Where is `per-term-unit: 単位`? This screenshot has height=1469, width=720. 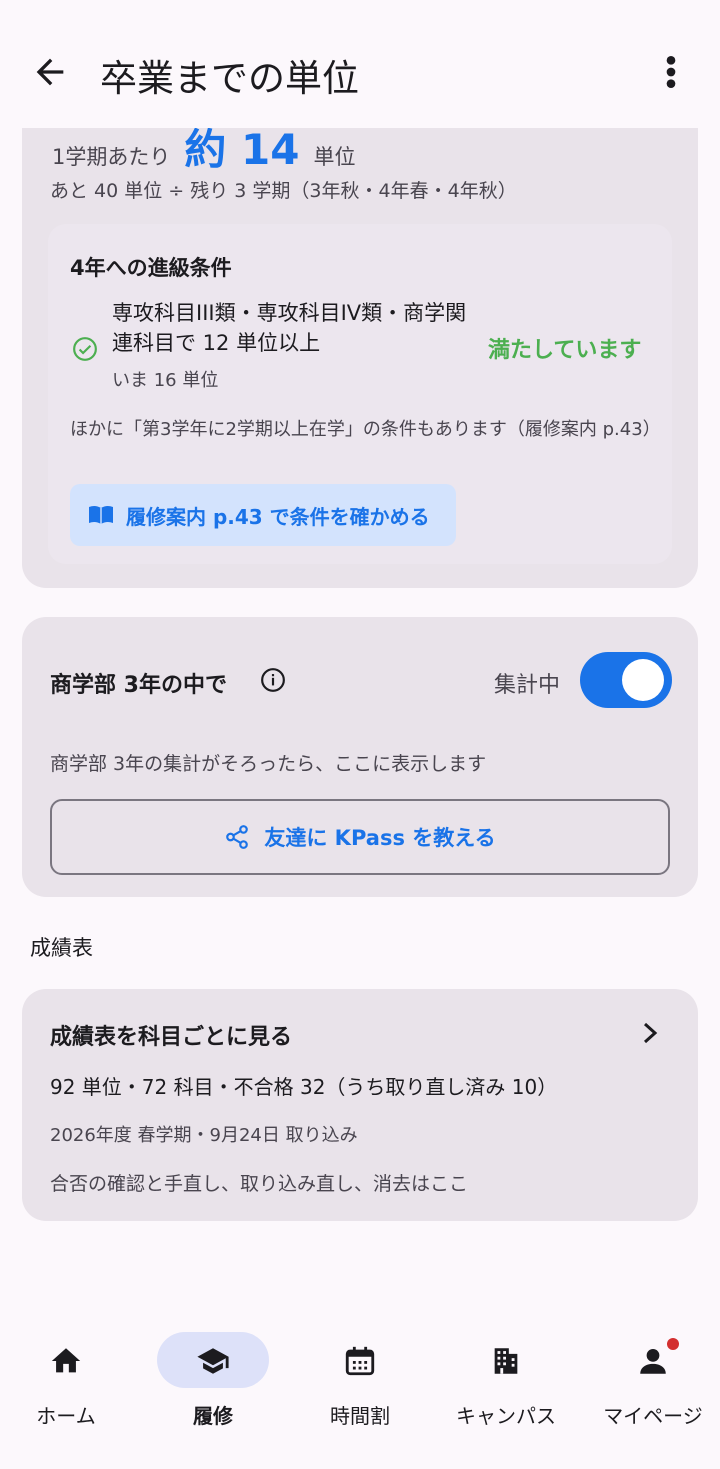
per-term-unit: 単位 is located at coordinates (334, 157).